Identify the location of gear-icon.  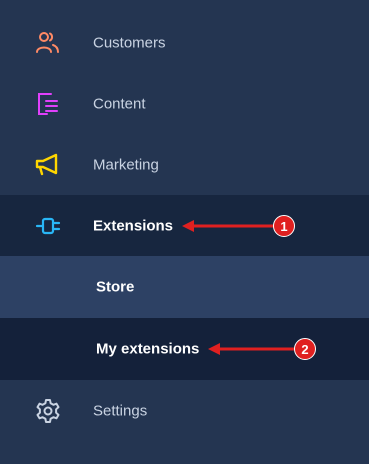
(48, 411).